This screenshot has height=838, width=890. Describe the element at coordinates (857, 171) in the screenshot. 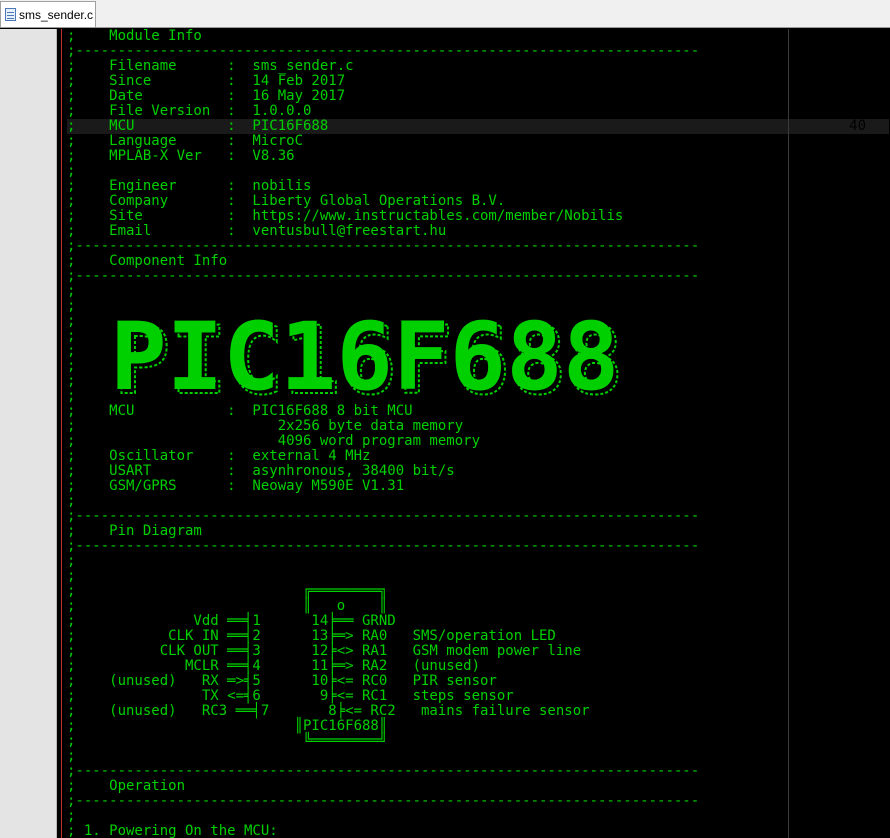

I see `line-number: 43` at that location.